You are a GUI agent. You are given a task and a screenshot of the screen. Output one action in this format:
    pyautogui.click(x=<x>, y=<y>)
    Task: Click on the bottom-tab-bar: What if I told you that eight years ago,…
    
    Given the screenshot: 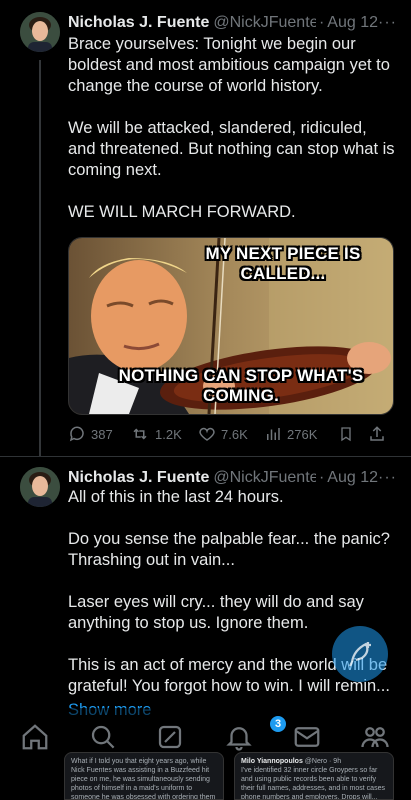 What is the action you would take?
    pyautogui.click(x=205, y=754)
    